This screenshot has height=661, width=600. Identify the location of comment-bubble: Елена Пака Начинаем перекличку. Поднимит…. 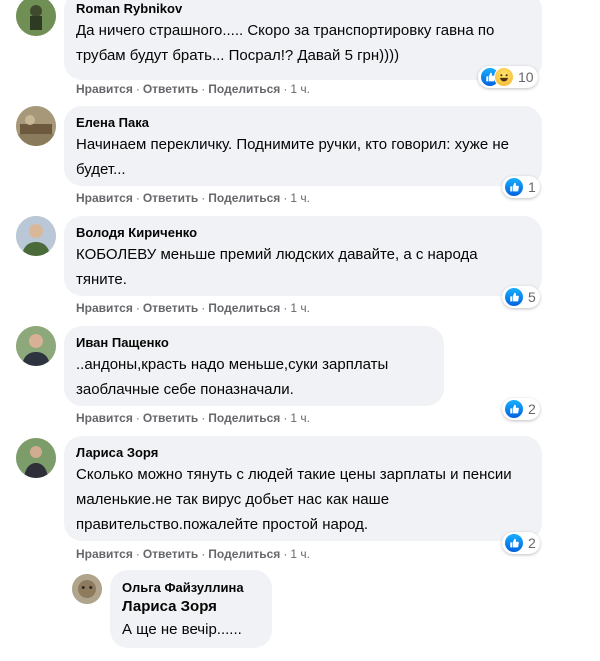
(303, 146).